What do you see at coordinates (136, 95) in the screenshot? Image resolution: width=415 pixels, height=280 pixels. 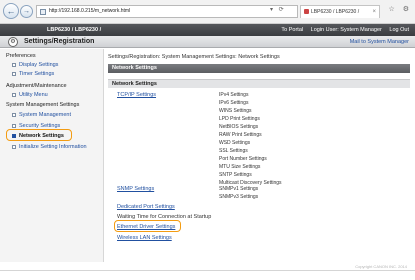 I see `tcpip-settings-link: TCP/IP Settings` at bounding box center [136, 95].